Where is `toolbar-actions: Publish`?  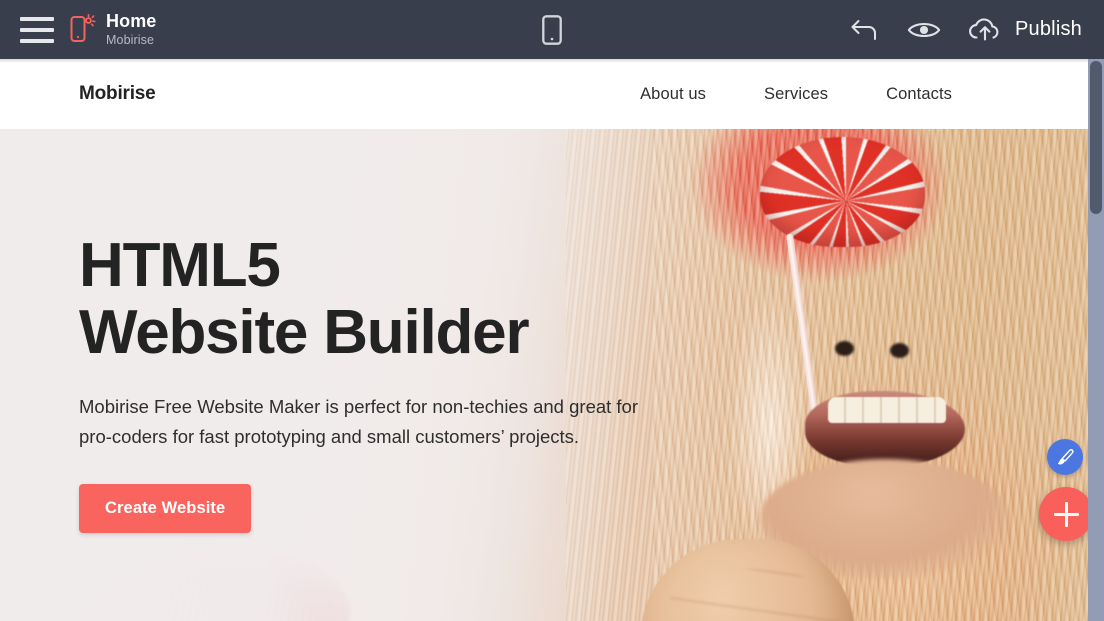
toolbar-actions: Publish is located at coordinates (964, 30).